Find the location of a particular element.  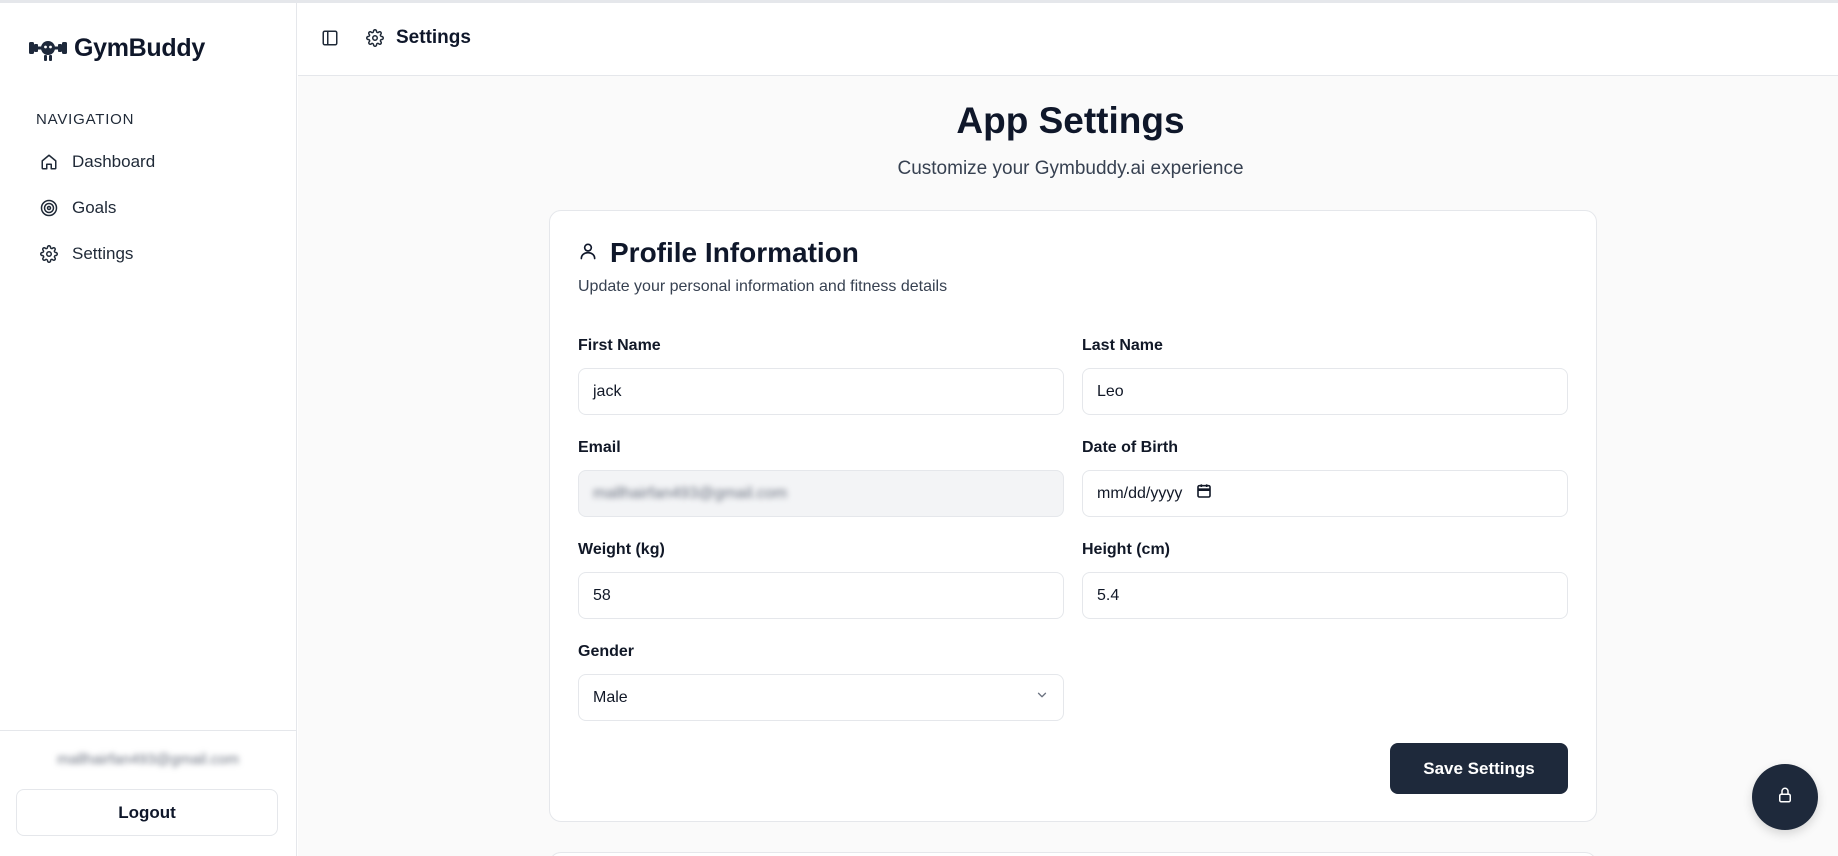

date-of-birth-input: mm/dd/yyyy is located at coordinates (1325, 493).